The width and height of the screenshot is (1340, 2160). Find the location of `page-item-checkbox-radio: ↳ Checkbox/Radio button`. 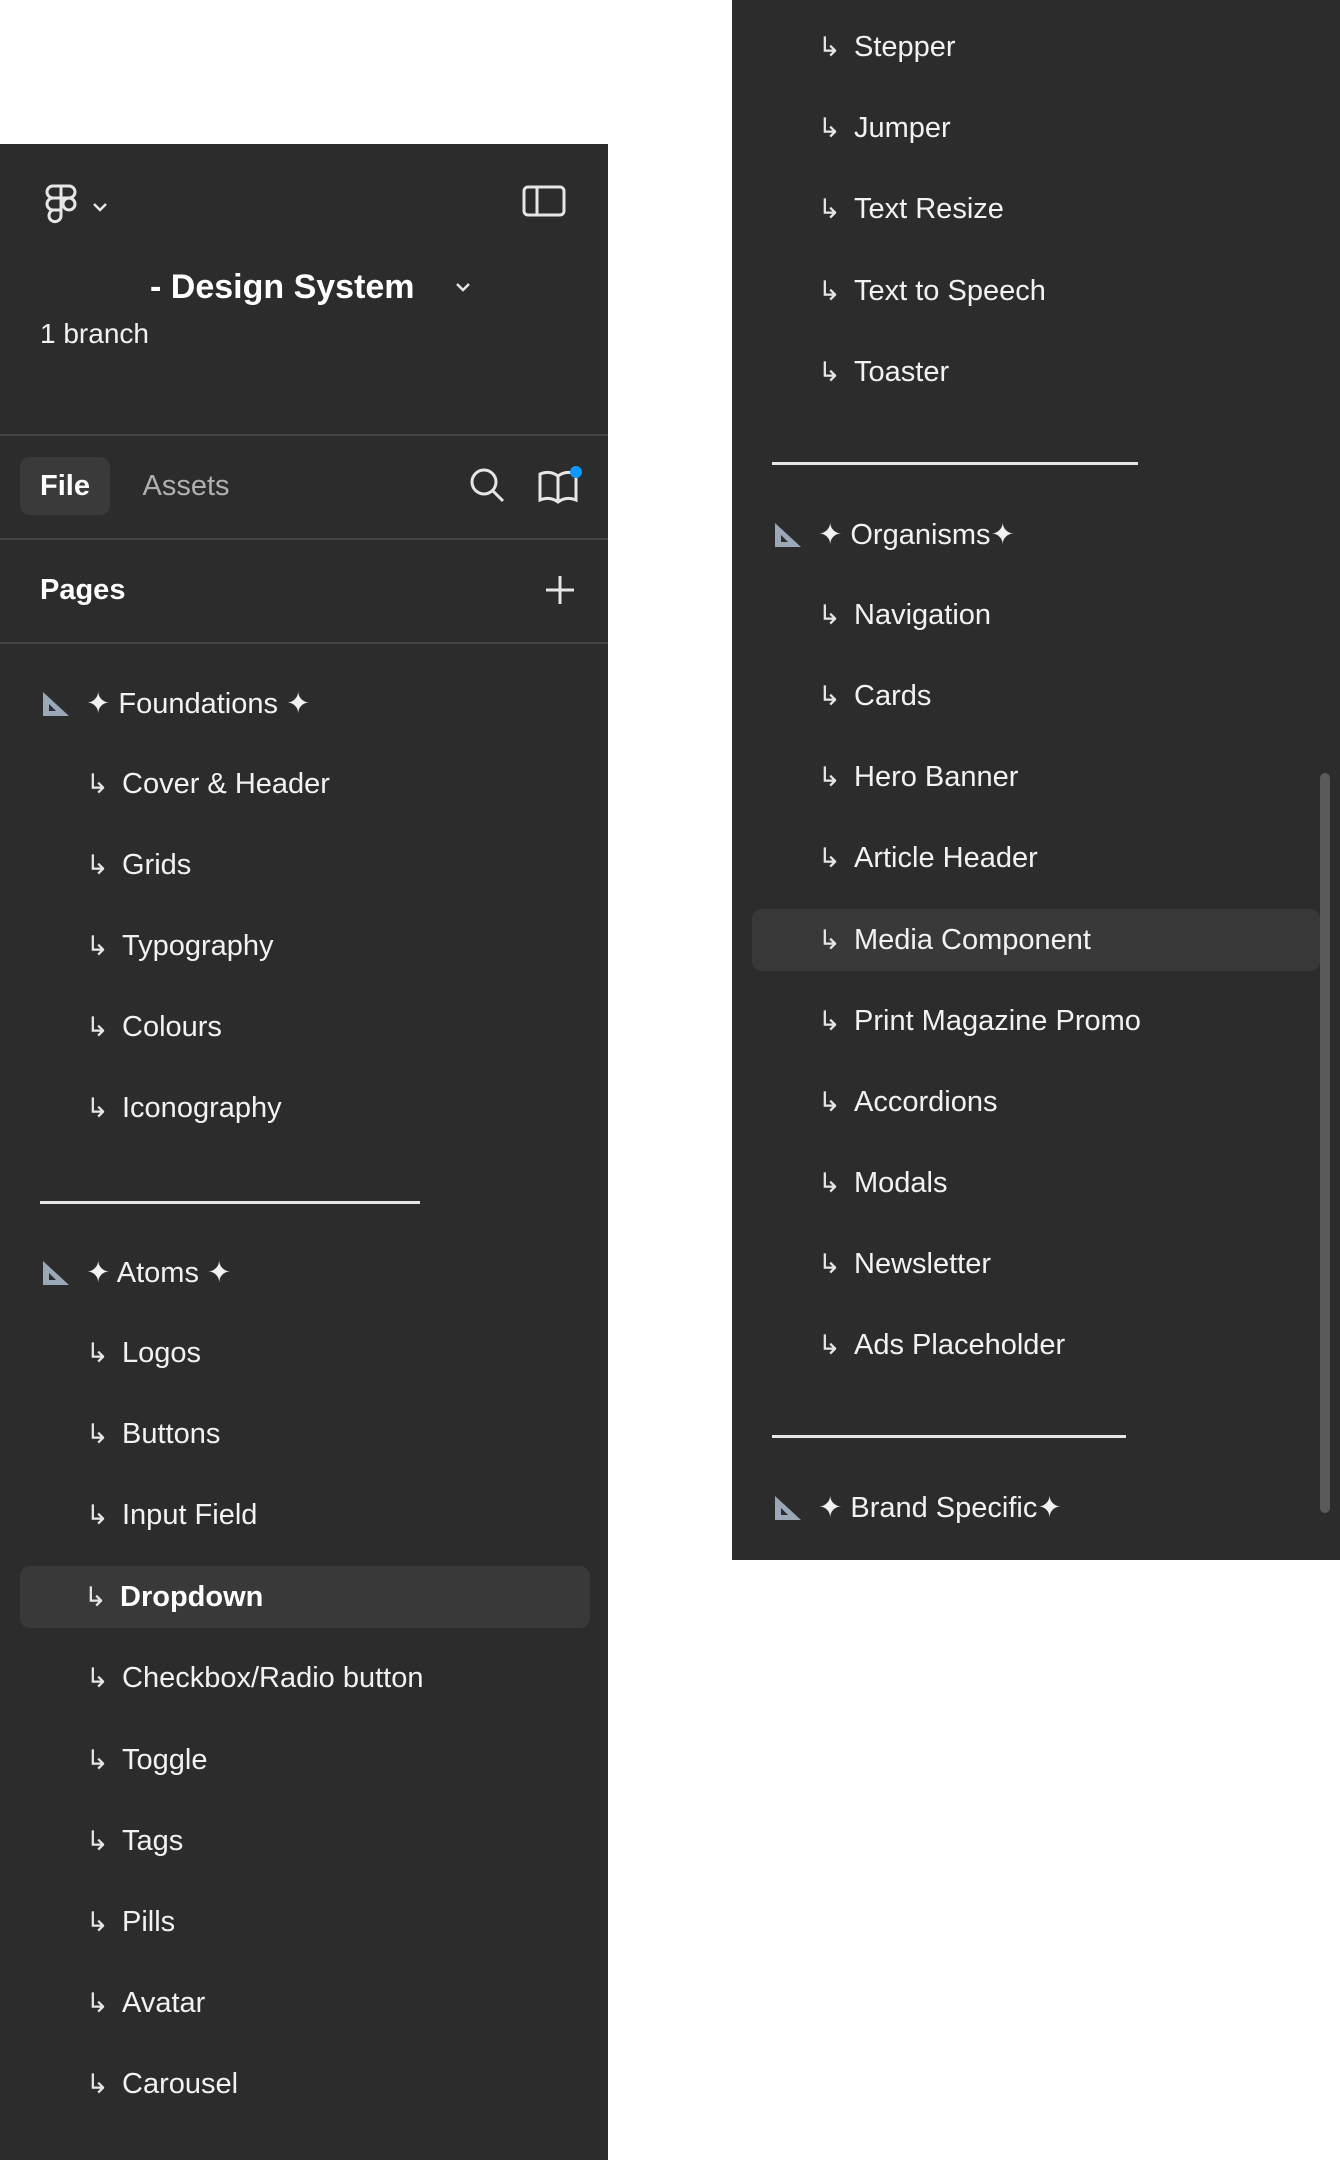

page-item-checkbox-radio: ↳ Checkbox/Radio button is located at coordinates (254, 1678).